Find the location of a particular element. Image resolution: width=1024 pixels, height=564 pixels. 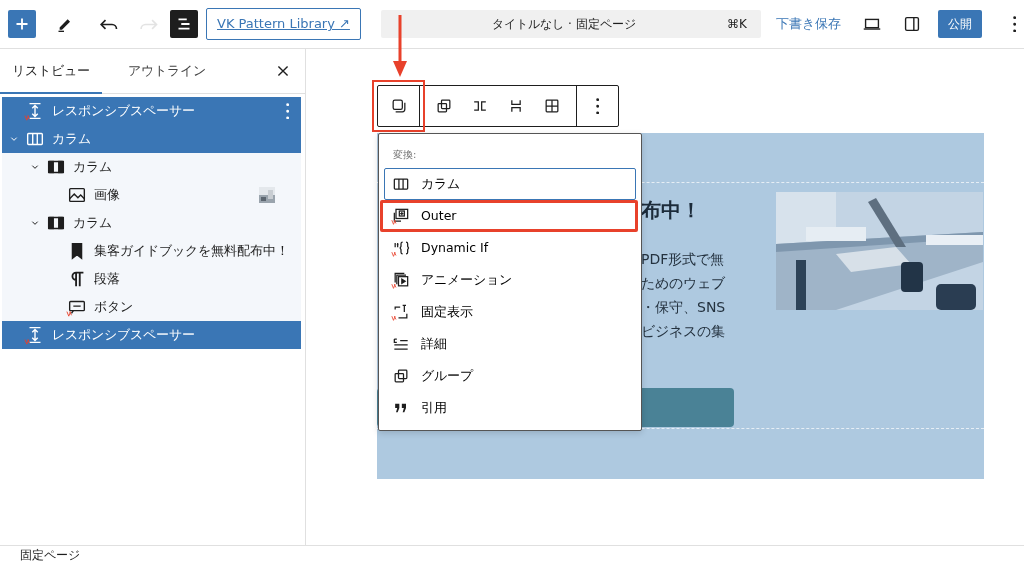

sidebar-tab: アウトライン is located at coordinates (167, 71).